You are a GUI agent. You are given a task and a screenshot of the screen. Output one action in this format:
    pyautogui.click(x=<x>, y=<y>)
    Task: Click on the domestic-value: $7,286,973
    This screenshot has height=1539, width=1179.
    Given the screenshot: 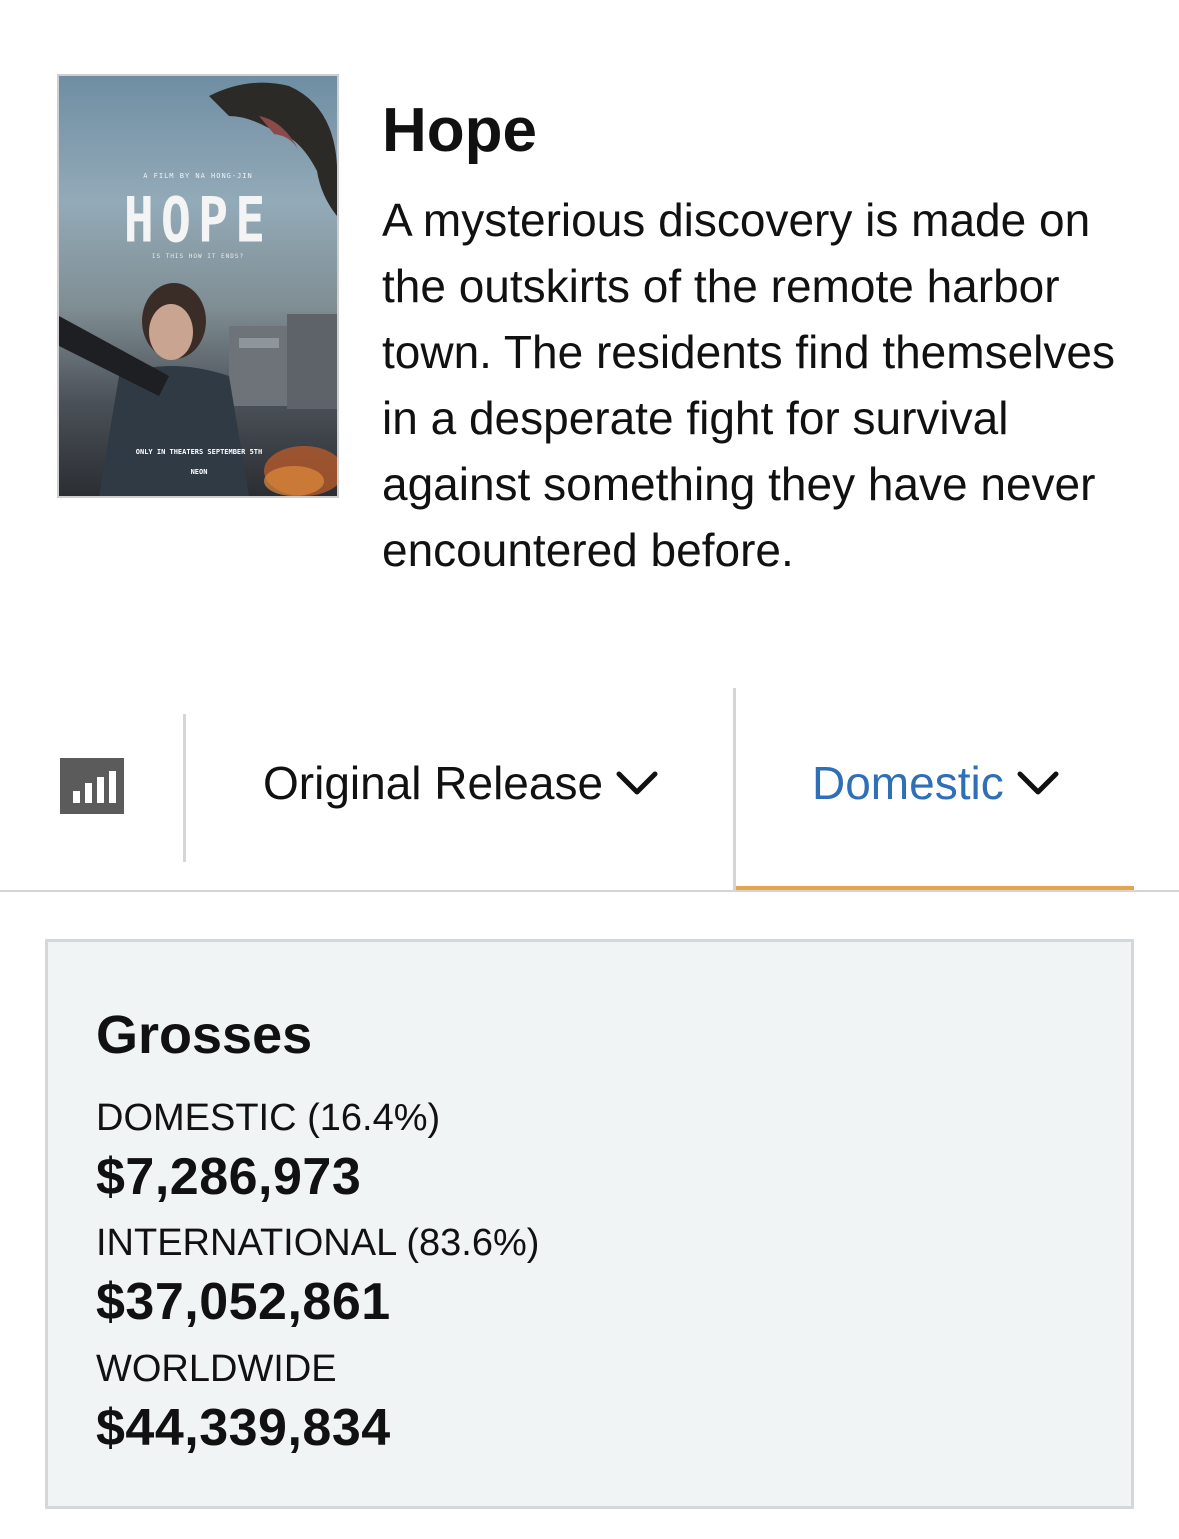 What is the action you would take?
    pyautogui.click(x=229, y=1177)
    